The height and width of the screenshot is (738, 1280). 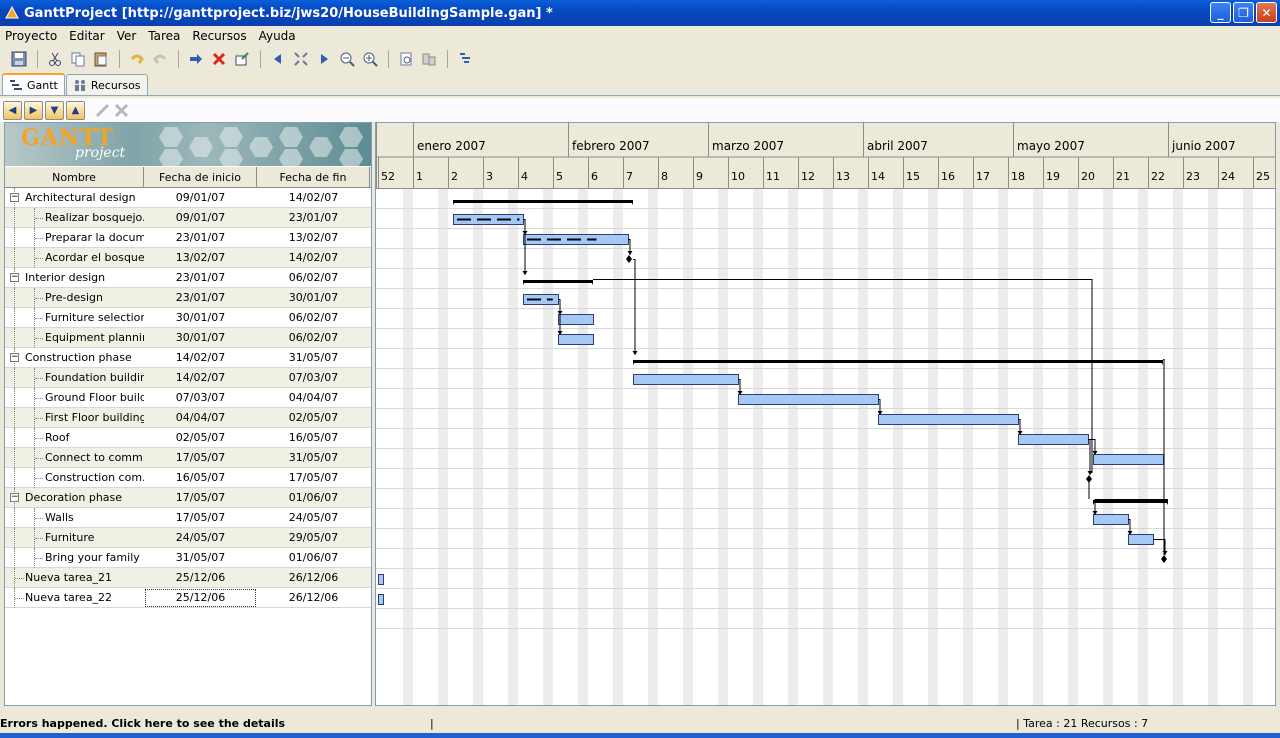 I want to click on table-row: −Construction phase14/02/0731/05/07, so click(x=188, y=358).